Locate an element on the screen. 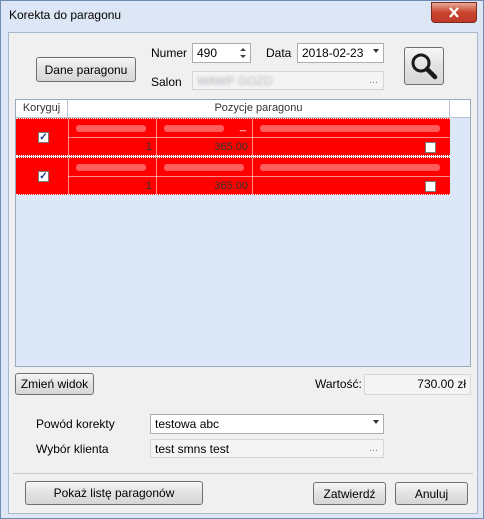  value-label: Wartość: is located at coordinates (338, 384).